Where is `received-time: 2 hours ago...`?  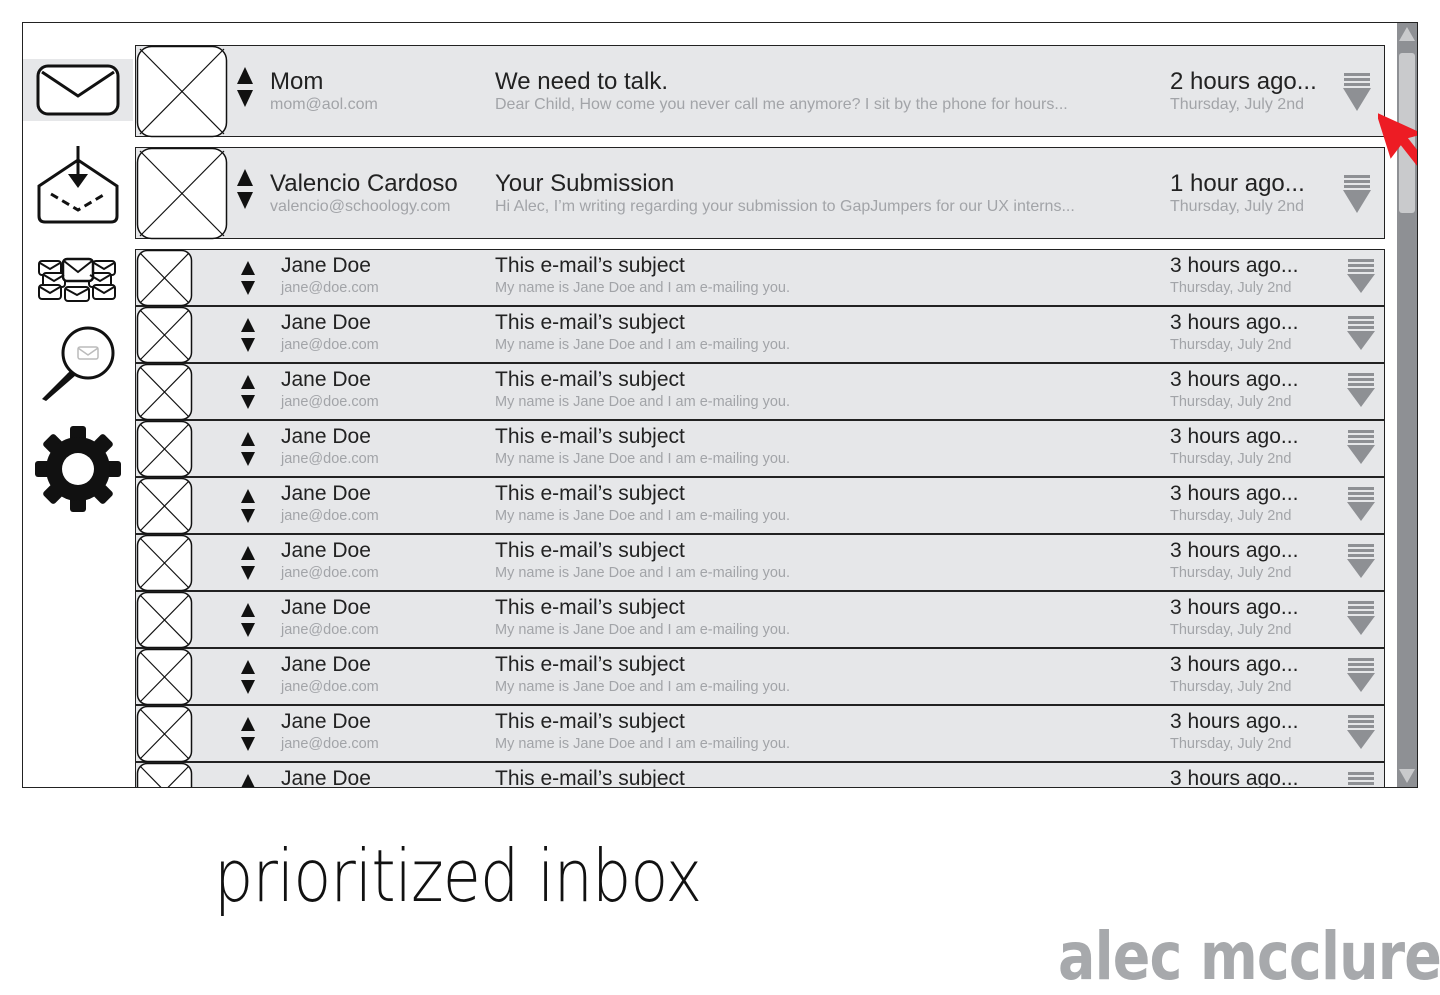 received-time: 2 hours ago... is located at coordinates (1243, 81).